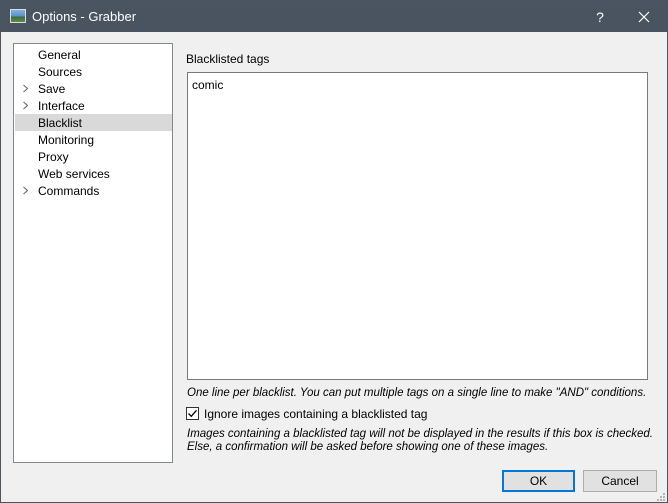 The image size is (668, 503). I want to click on nav-item-label: Web services, so click(74, 174).